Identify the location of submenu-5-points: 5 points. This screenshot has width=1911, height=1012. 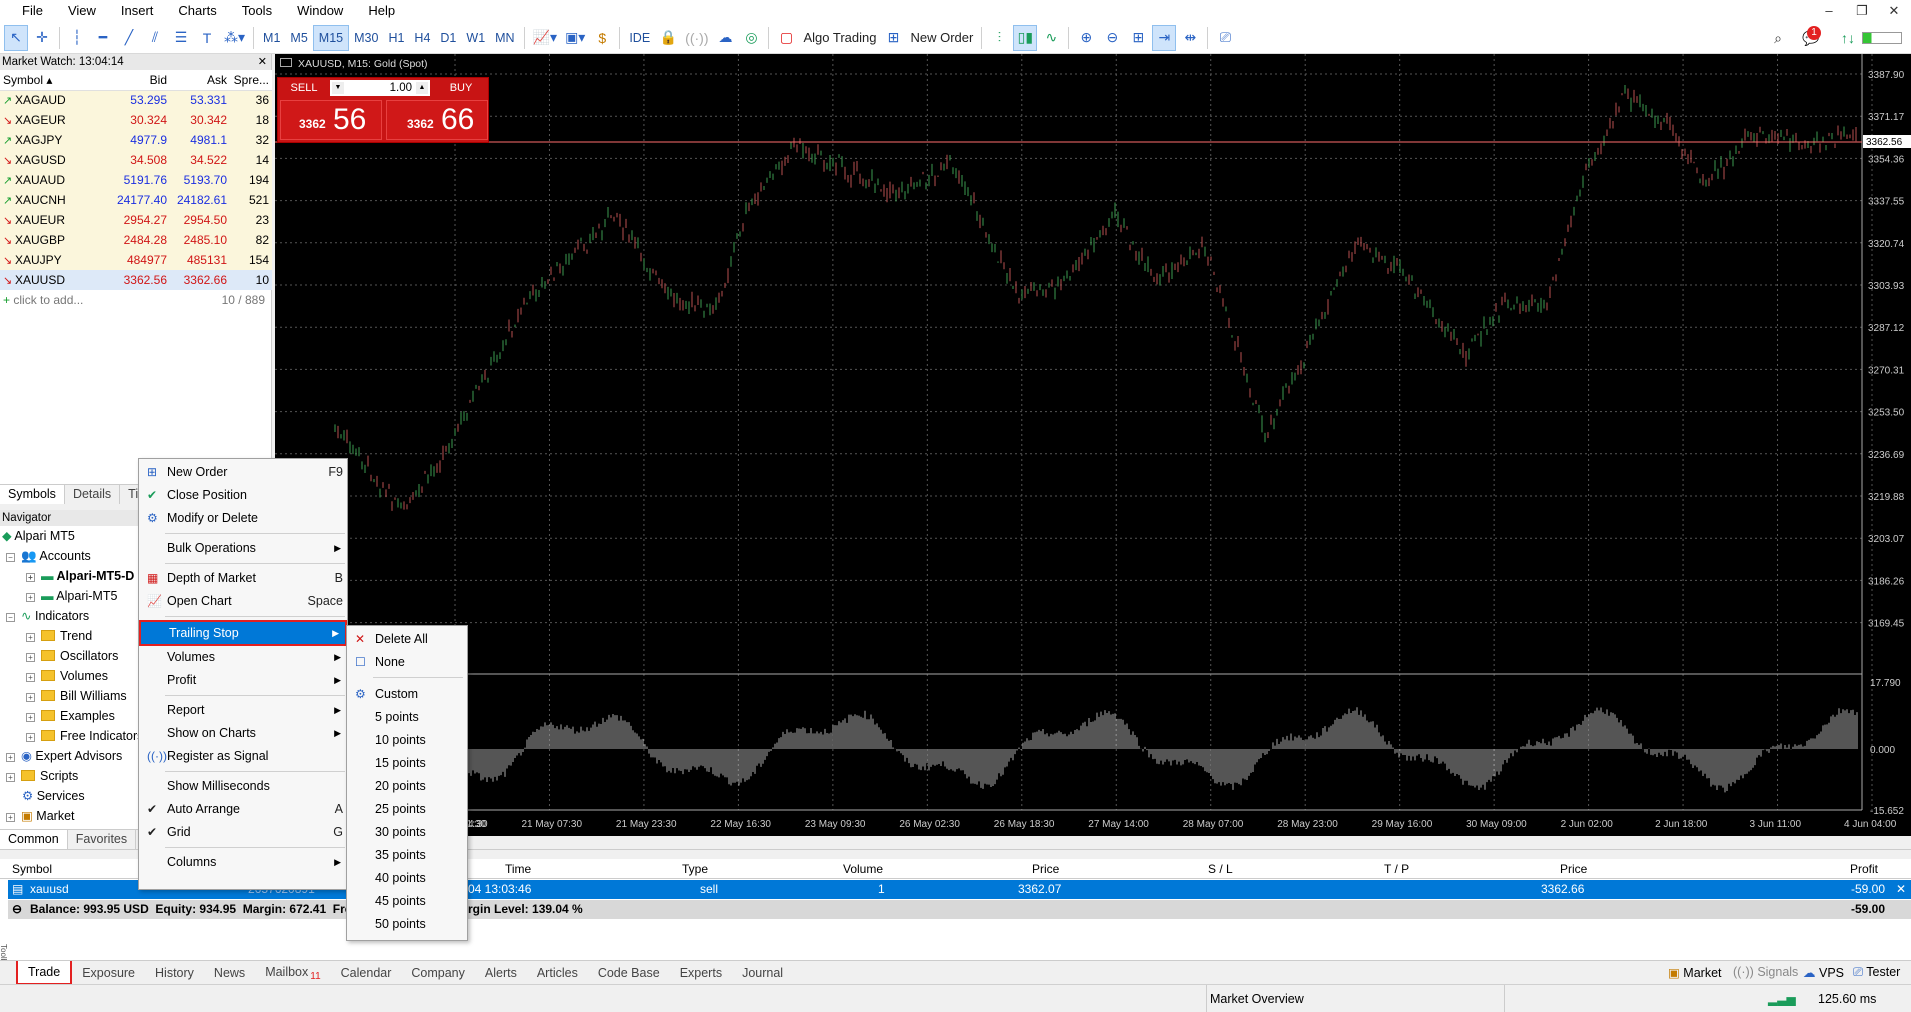
(407, 717).